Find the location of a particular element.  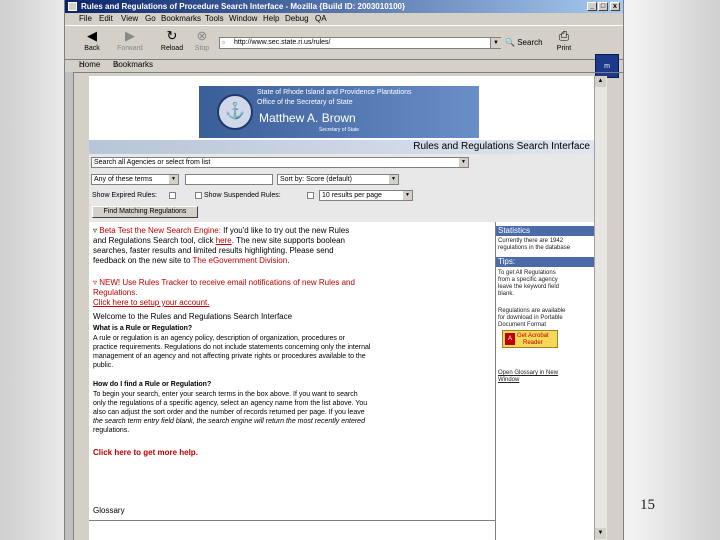

forward-button: ▶ Forward is located at coordinates (130, 42).